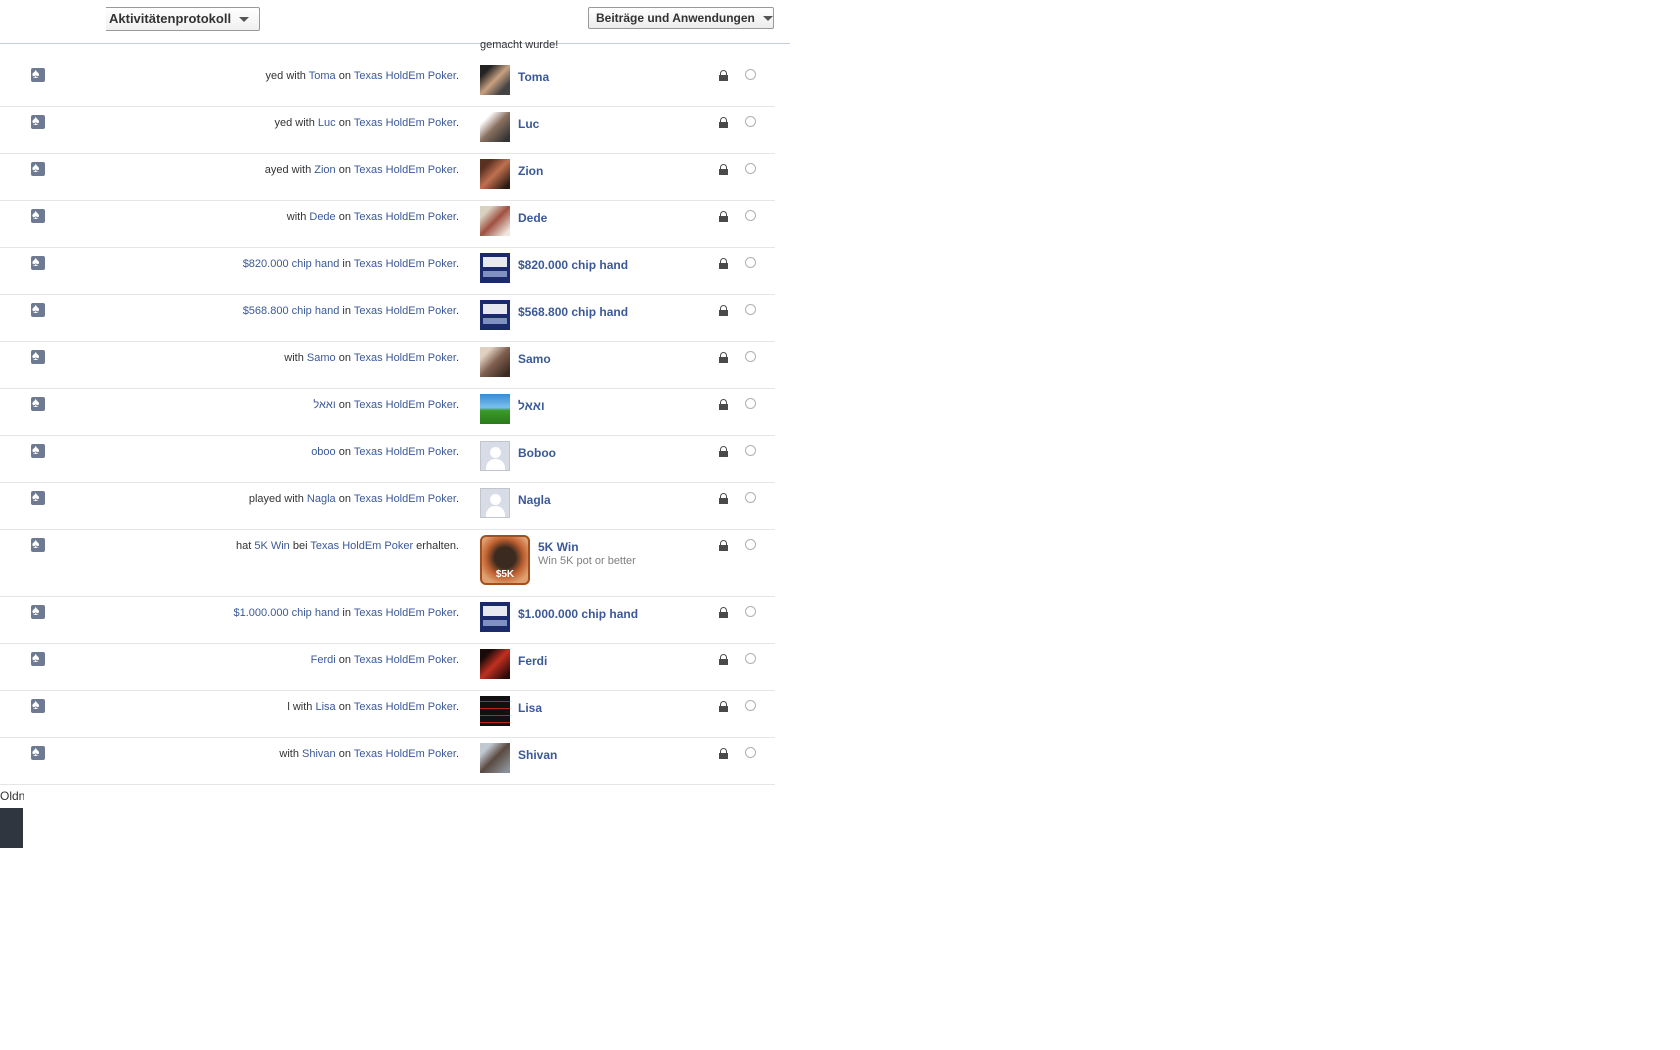 Image resolution: width=1680 pixels, height=1050 pixels. What do you see at coordinates (534, 359) in the screenshot?
I see `story-object-name: Samo` at bounding box center [534, 359].